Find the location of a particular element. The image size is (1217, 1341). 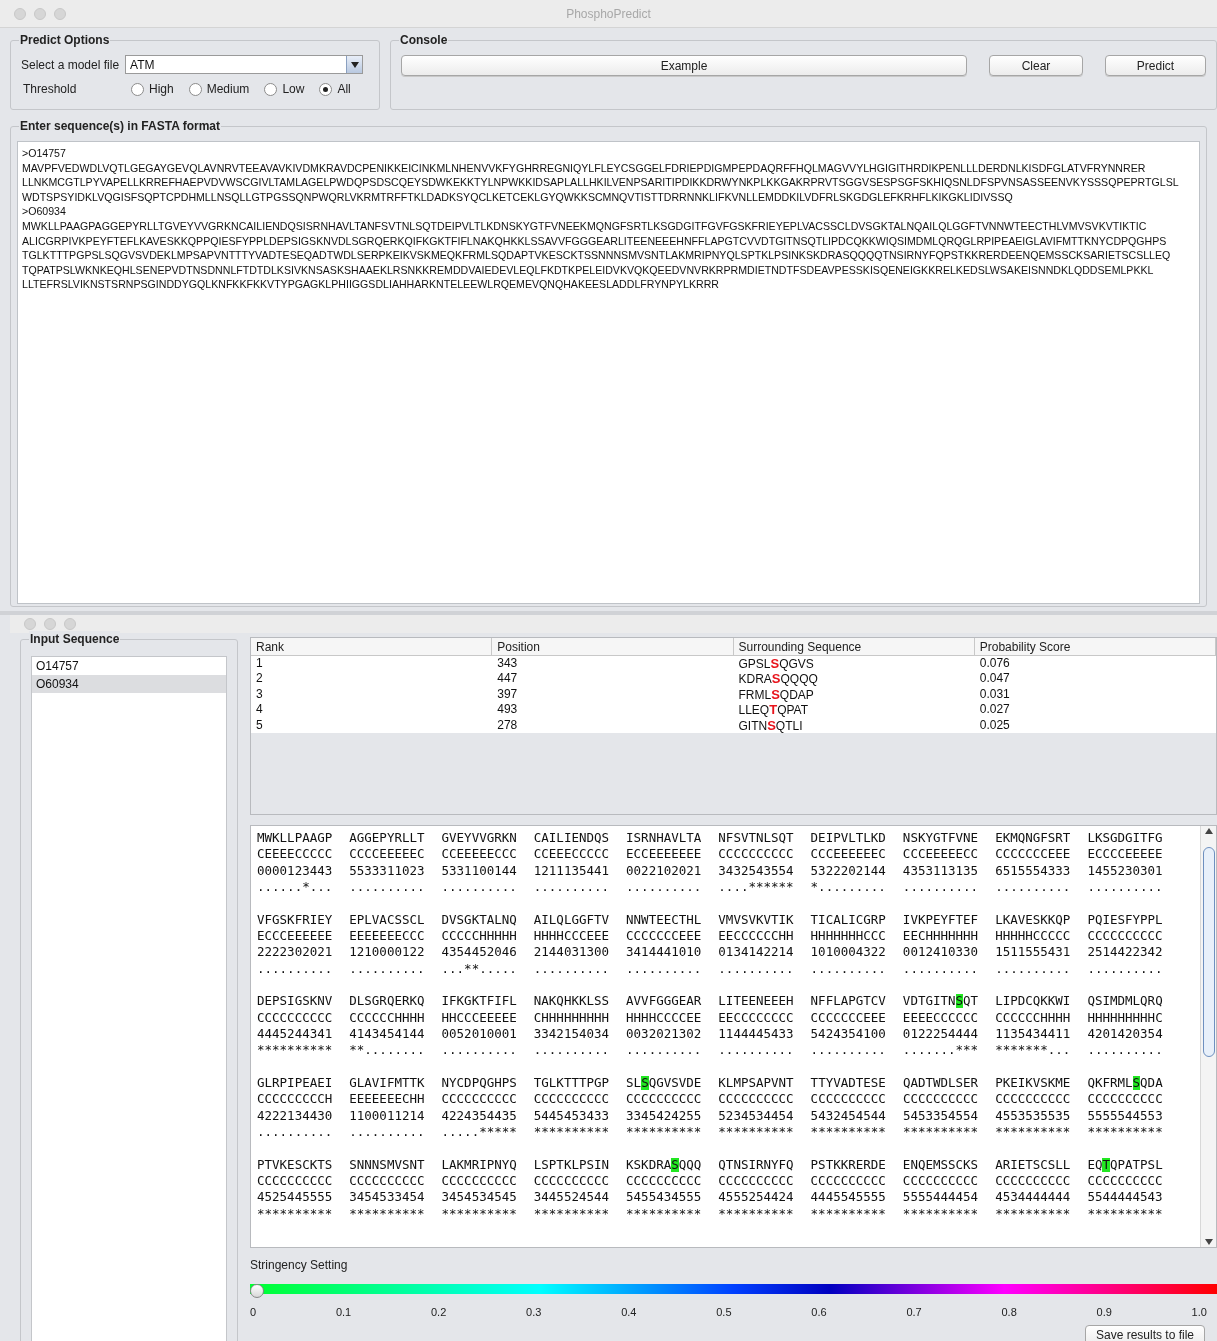

push-button: Clear is located at coordinates (1036, 65).